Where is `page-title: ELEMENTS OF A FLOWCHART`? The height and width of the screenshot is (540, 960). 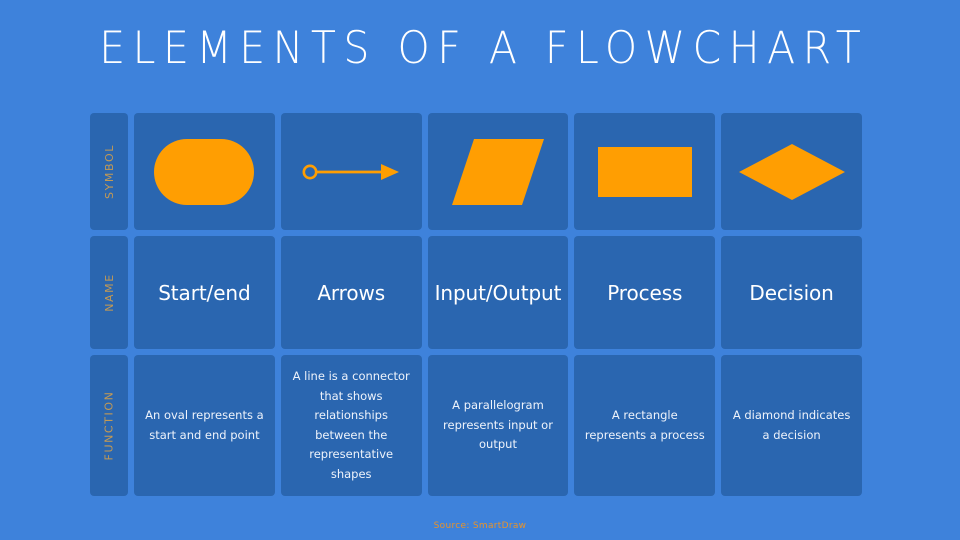
page-title: ELEMENTS OF A FLOWCHART is located at coordinates (484, 48).